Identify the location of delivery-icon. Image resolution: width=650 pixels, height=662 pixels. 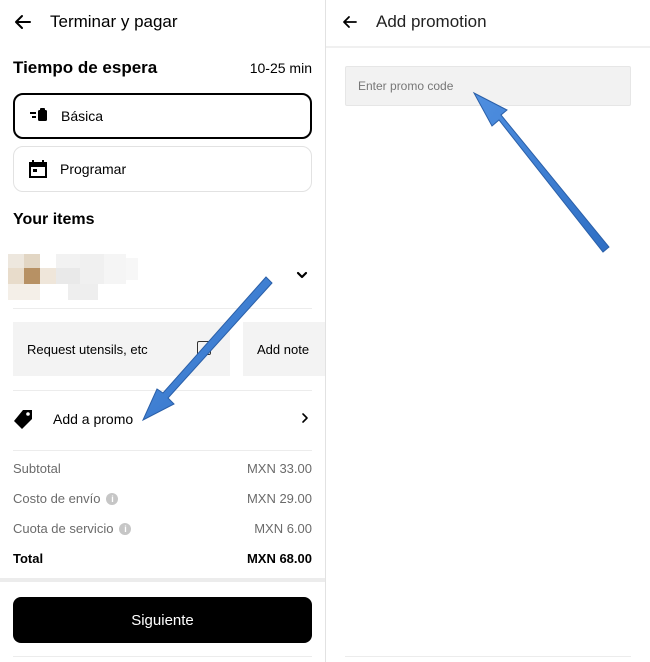
(39, 116).